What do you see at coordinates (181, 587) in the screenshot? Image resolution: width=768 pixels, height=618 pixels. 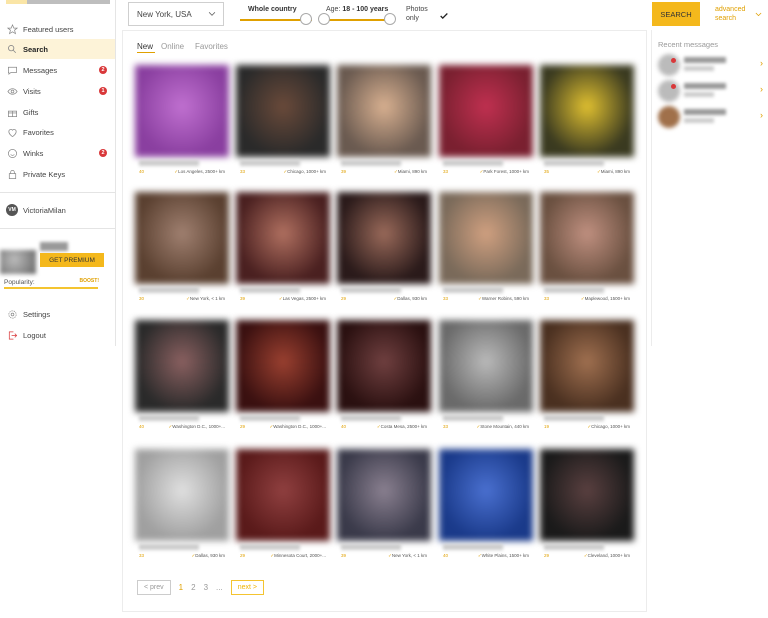 I see `page-1: 1` at bounding box center [181, 587].